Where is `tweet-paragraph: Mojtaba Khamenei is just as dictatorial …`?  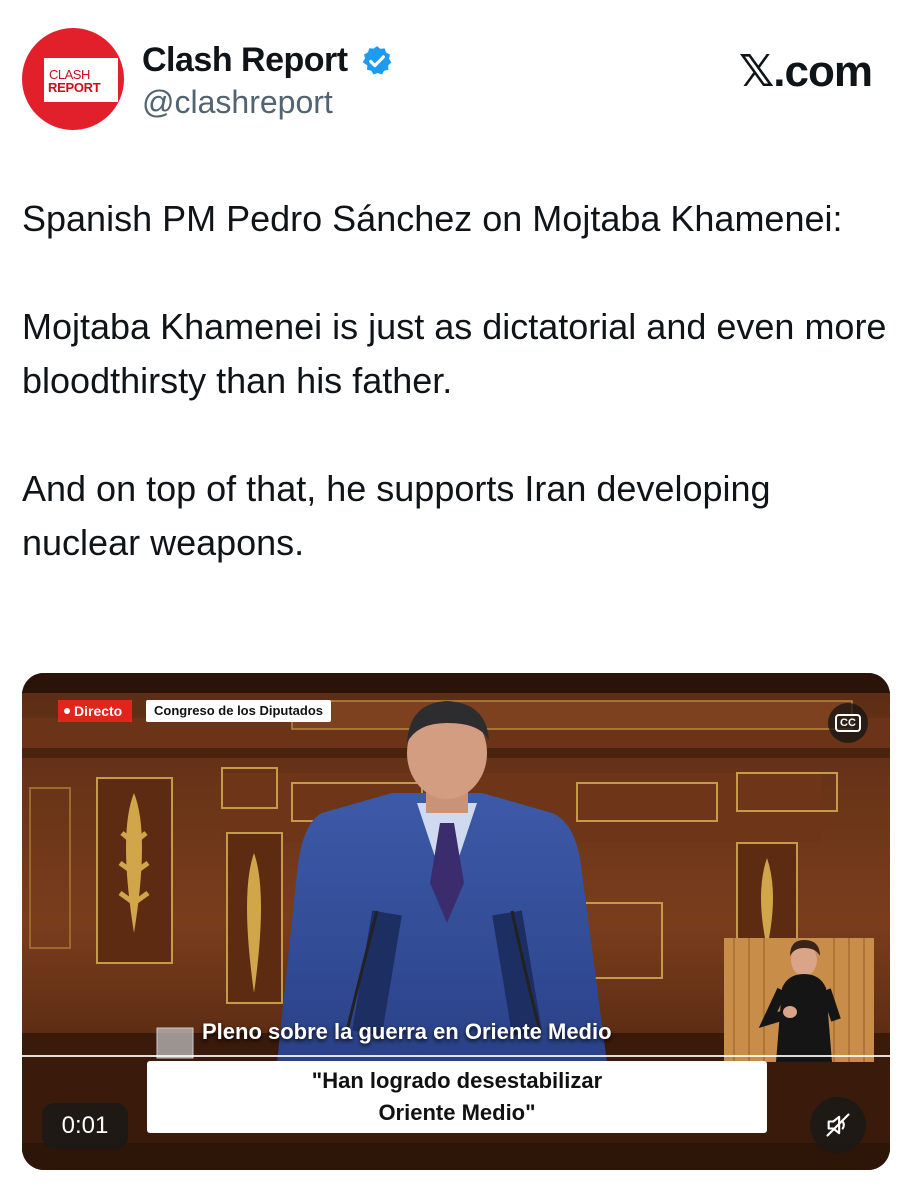
tweet-paragraph: Mojtaba Khamenei is just as dictatorial … is located at coordinates (454, 353).